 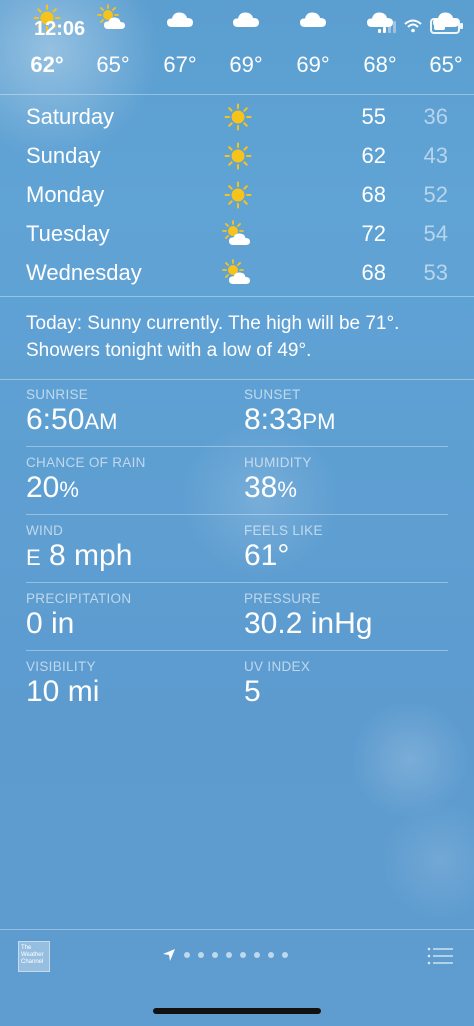 What do you see at coordinates (79, 555) in the screenshot?
I see `wind-value: E 8 mph` at bounding box center [79, 555].